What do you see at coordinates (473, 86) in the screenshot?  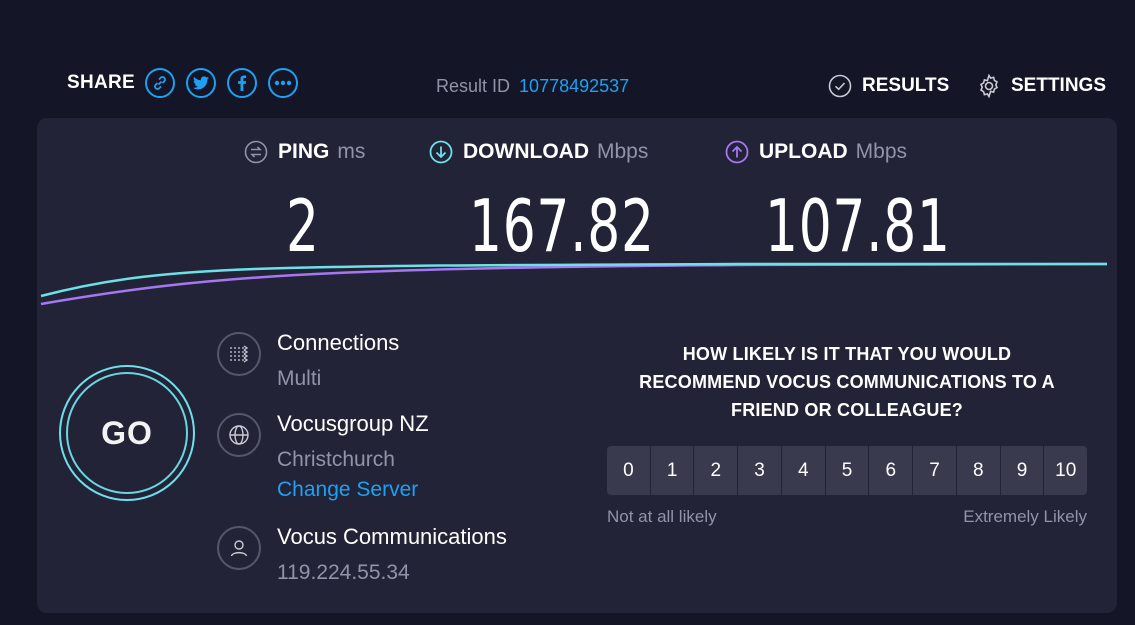 I see `result-id-label: Result ID` at bounding box center [473, 86].